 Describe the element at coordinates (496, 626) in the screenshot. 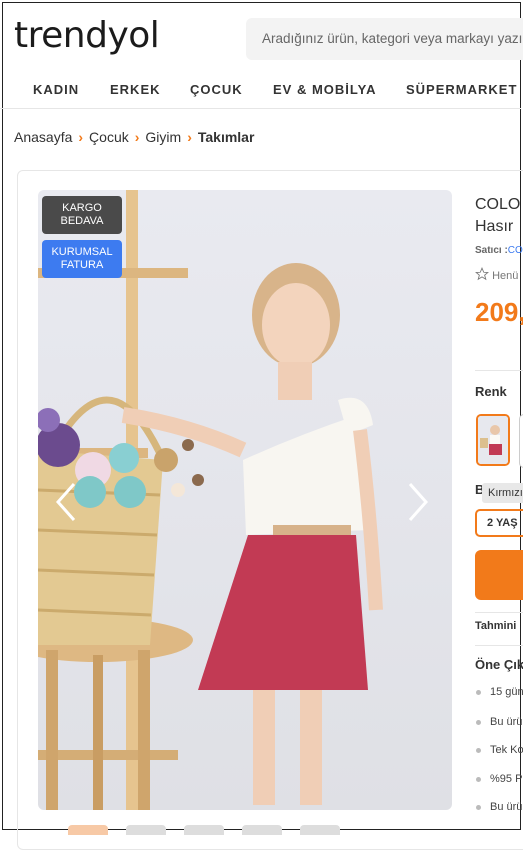

I see `estimated-delivery: Tahmini` at that location.